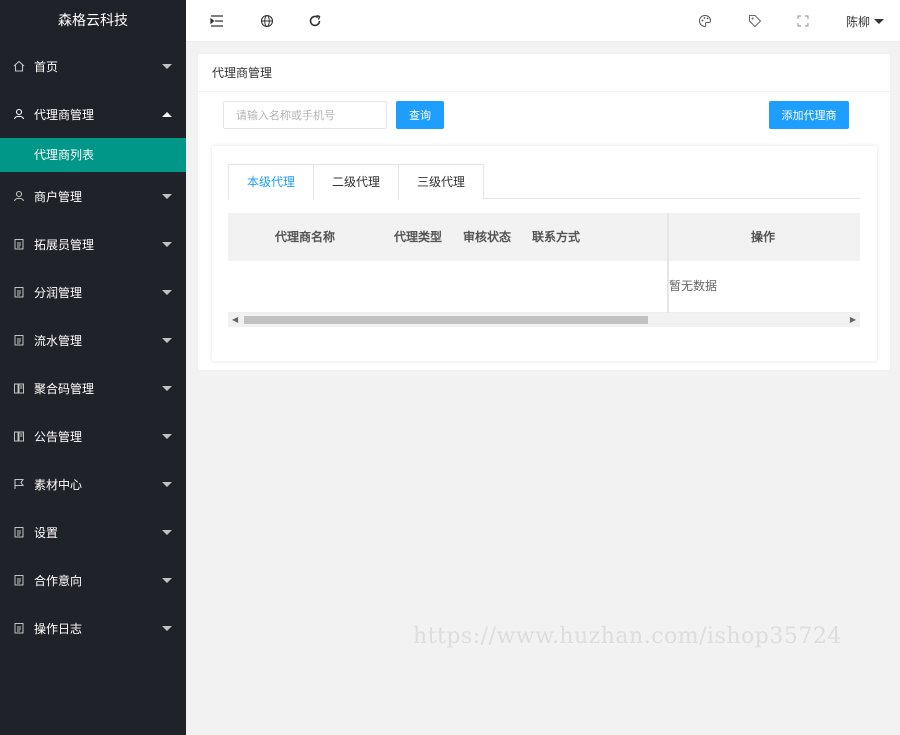 The image size is (900, 735). Describe the element at coordinates (487, 237) in the screenshot. I see `column-header: 审核状态` at that location.